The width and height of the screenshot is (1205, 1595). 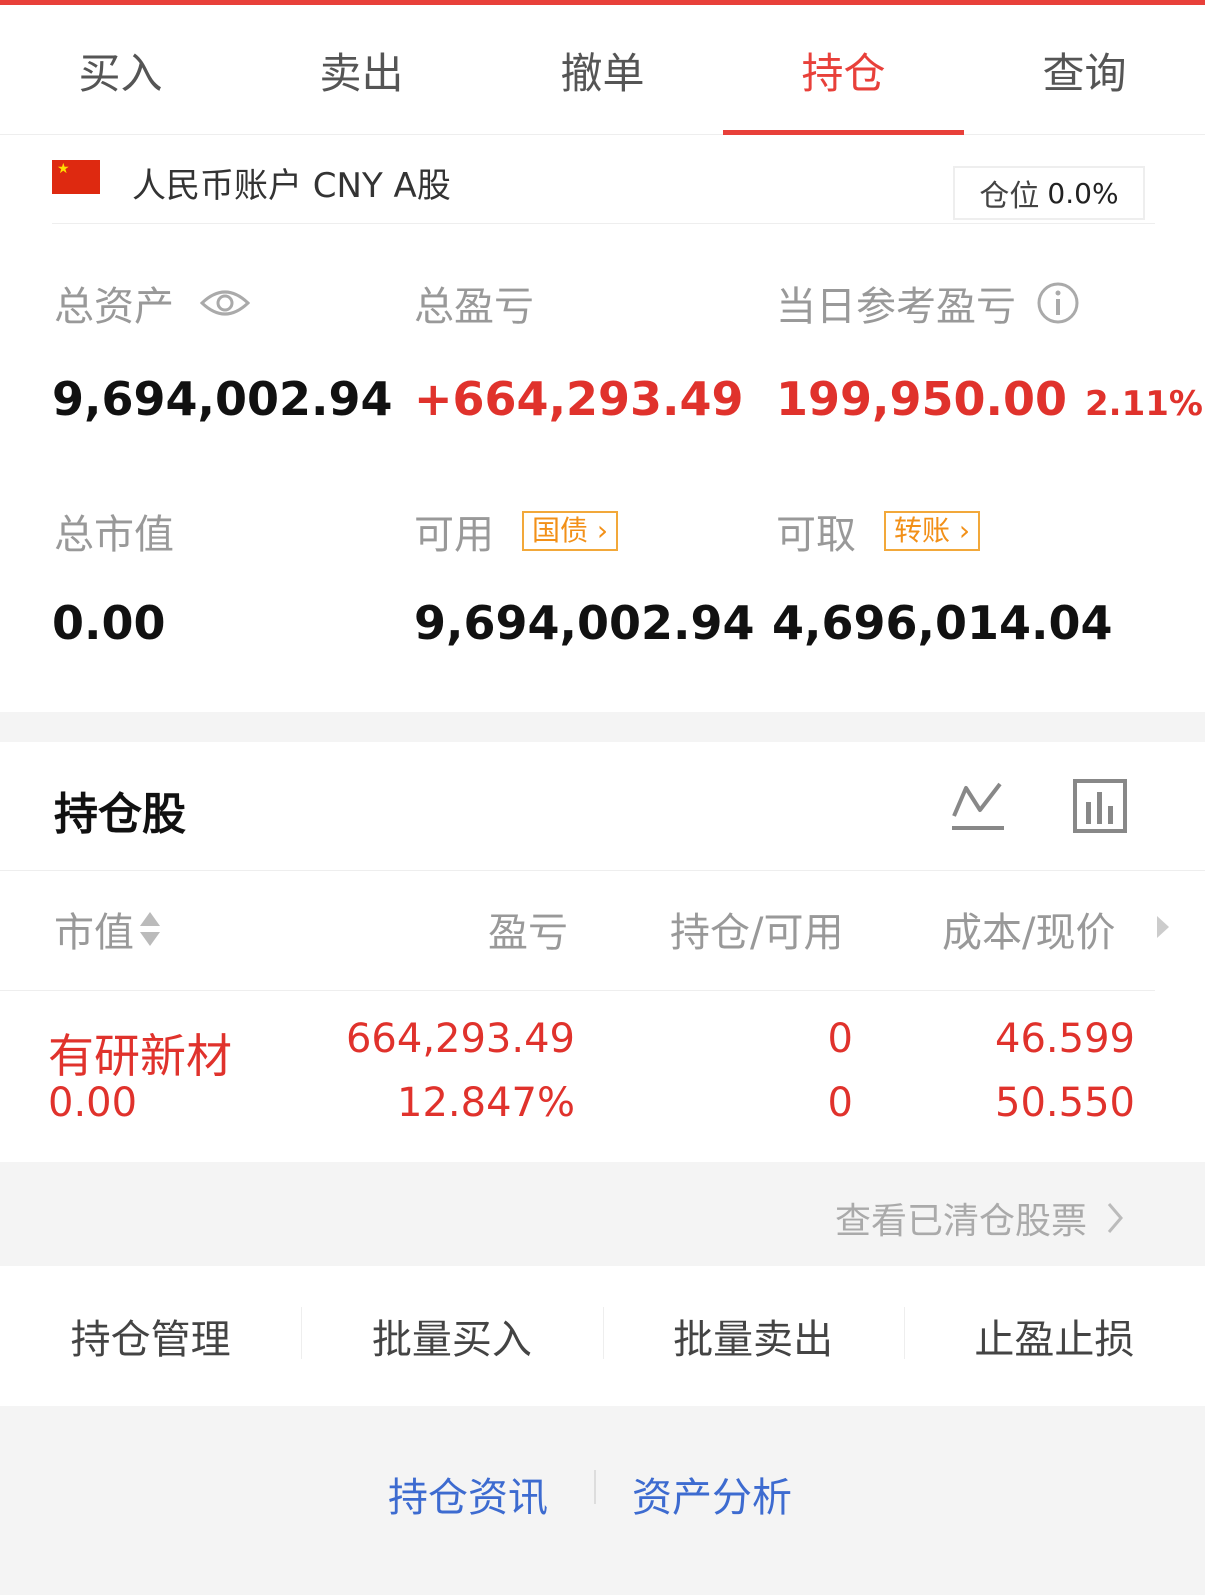 What do you see at coordinates (1163, 927) in the screenshot?
I see `scroll-right-icon` at bounding box center [1163, 927].